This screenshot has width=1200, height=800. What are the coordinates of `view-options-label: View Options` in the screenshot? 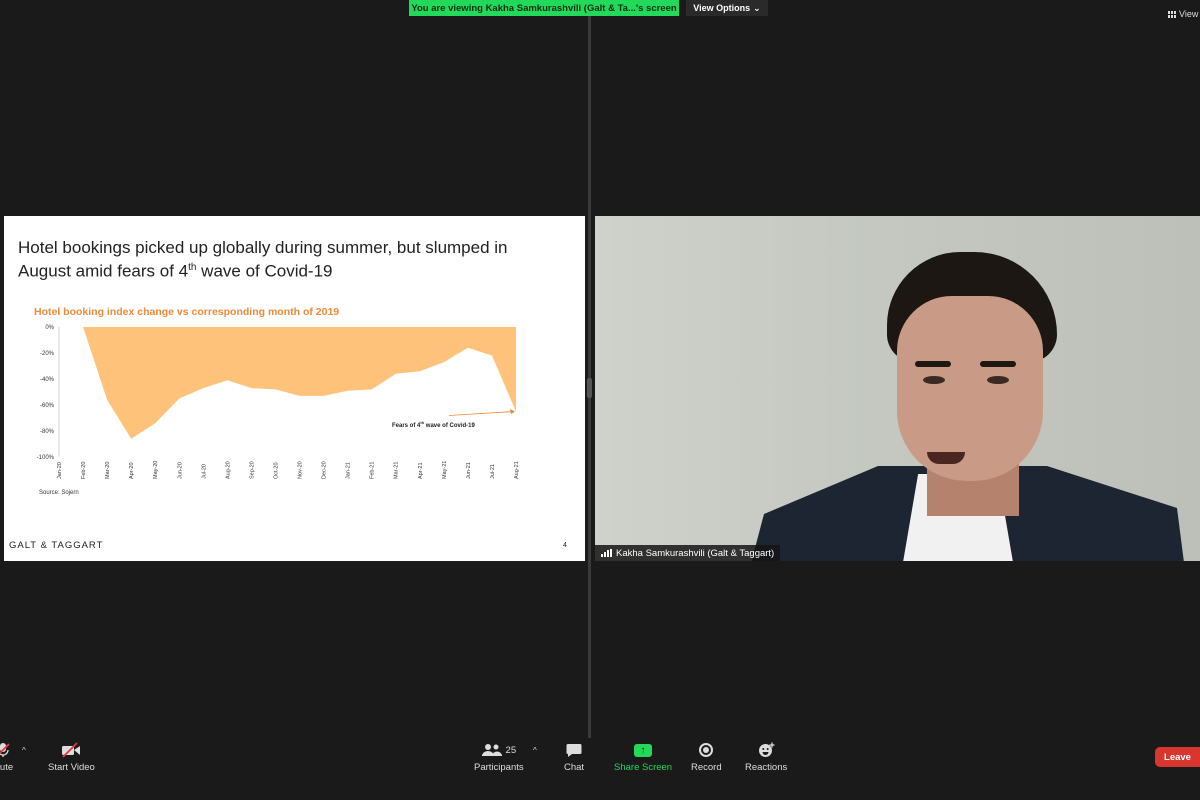 It's located at (722, 8).